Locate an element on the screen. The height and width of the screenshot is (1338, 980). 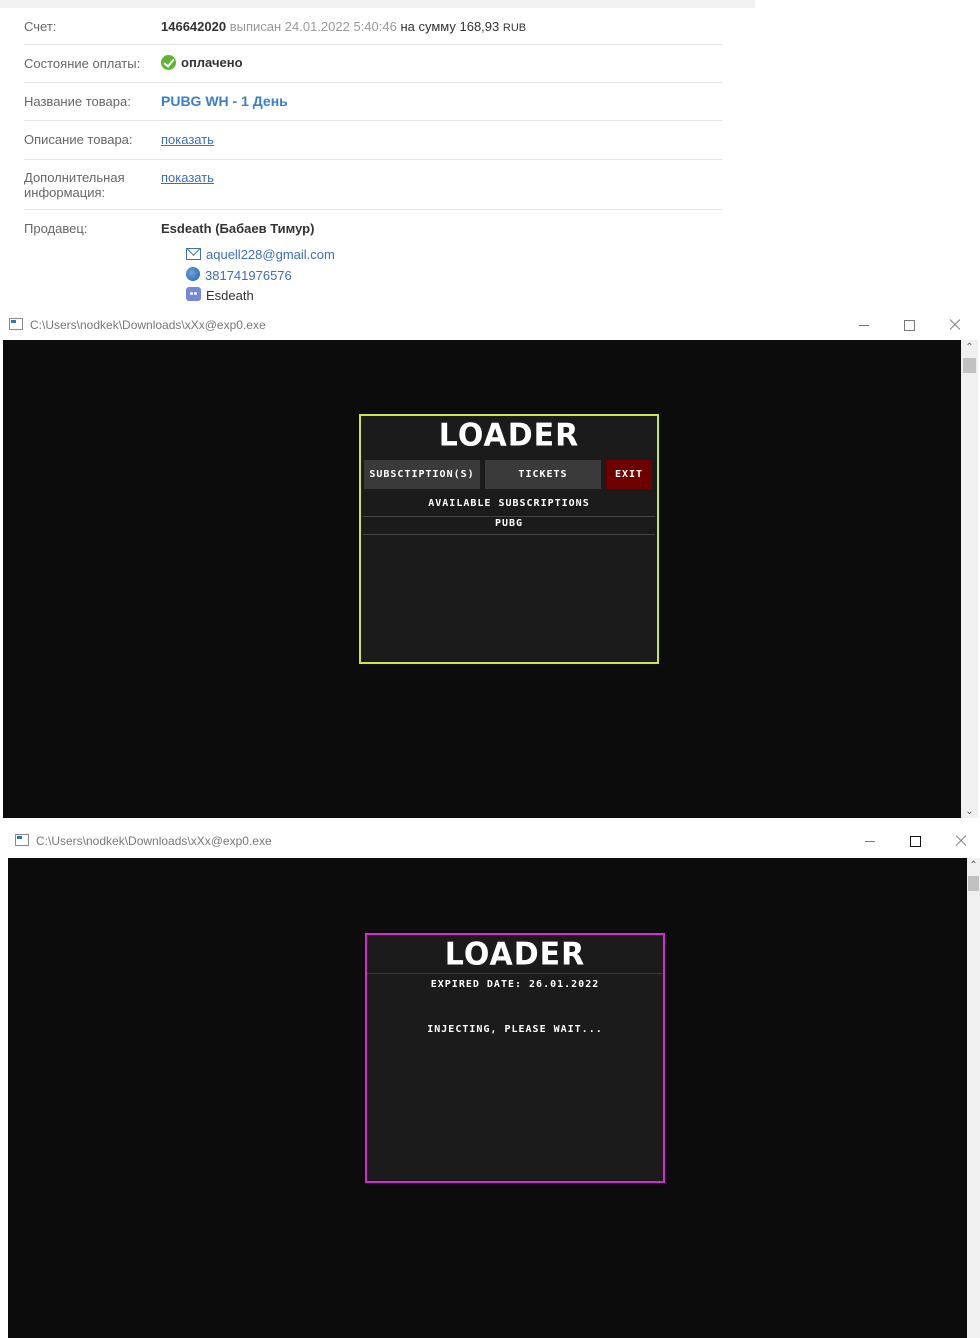
vertical-scrollbar-1: ⌃ ⌄ is located at coordinates (969, 579).